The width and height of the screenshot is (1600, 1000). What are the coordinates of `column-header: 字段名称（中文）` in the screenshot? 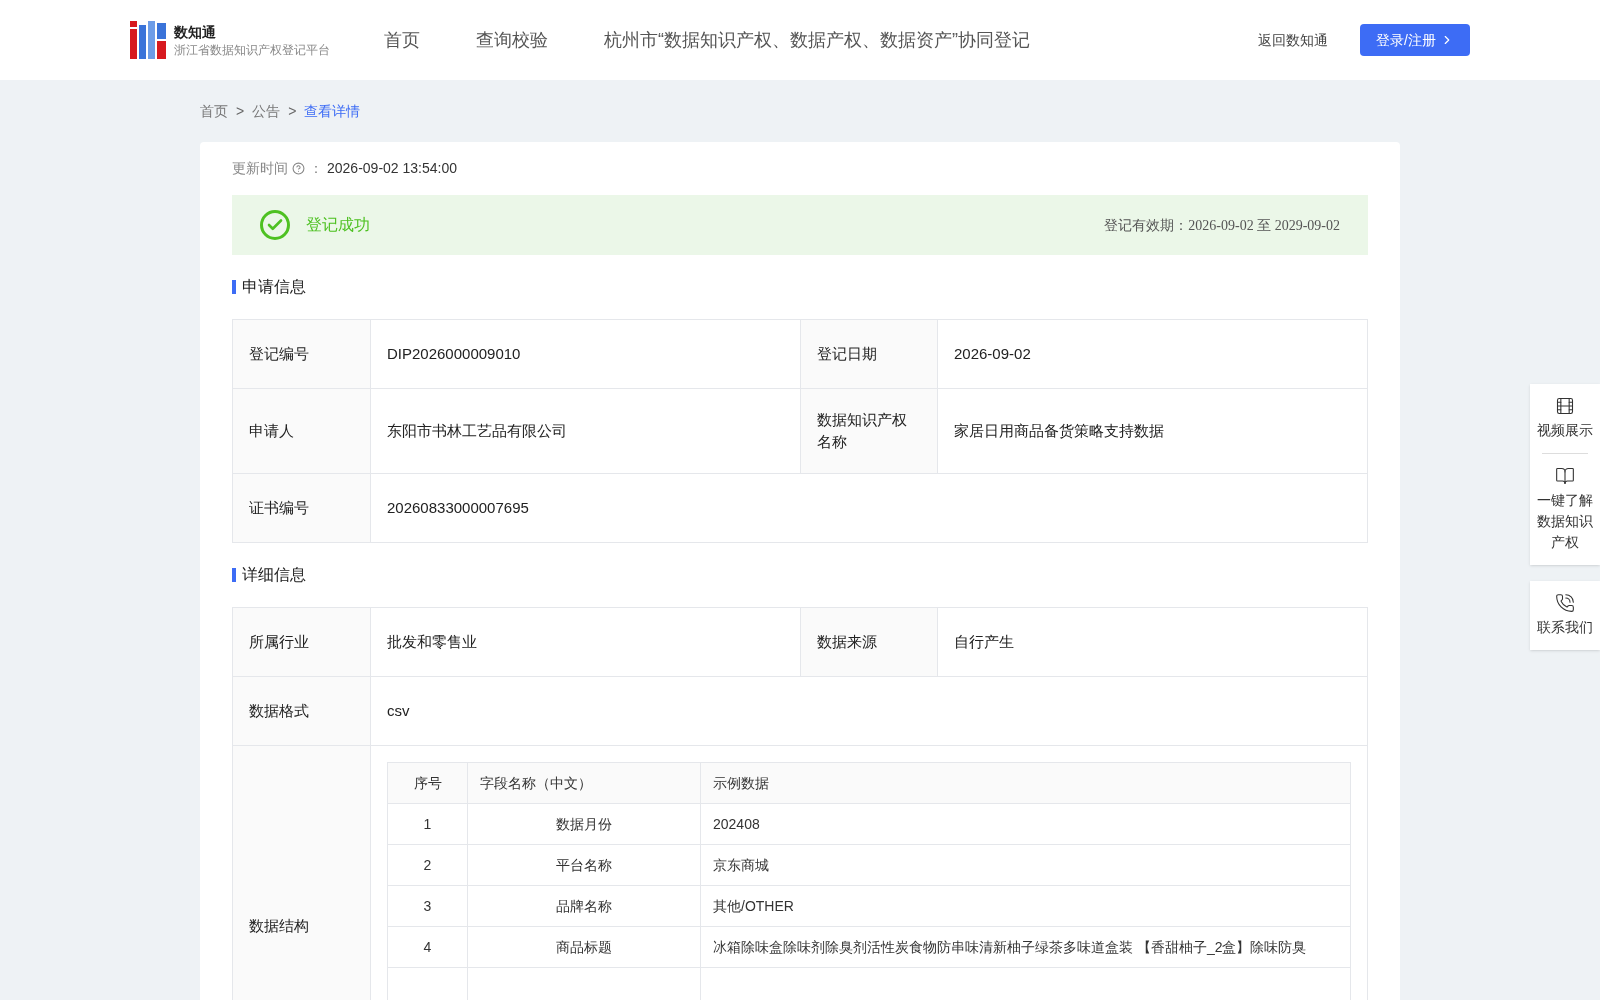 It's located at (584, 783).